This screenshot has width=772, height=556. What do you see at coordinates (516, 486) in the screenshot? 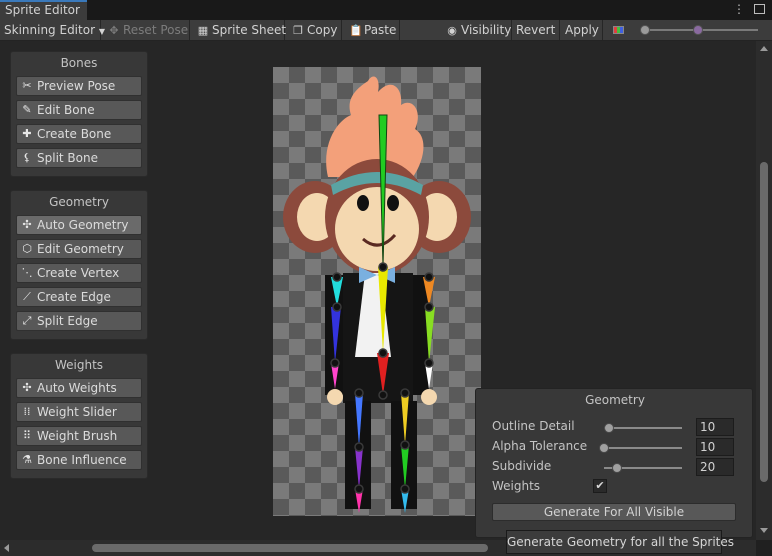
I see `weights-label: Weights` at bounding box center [516, 486].